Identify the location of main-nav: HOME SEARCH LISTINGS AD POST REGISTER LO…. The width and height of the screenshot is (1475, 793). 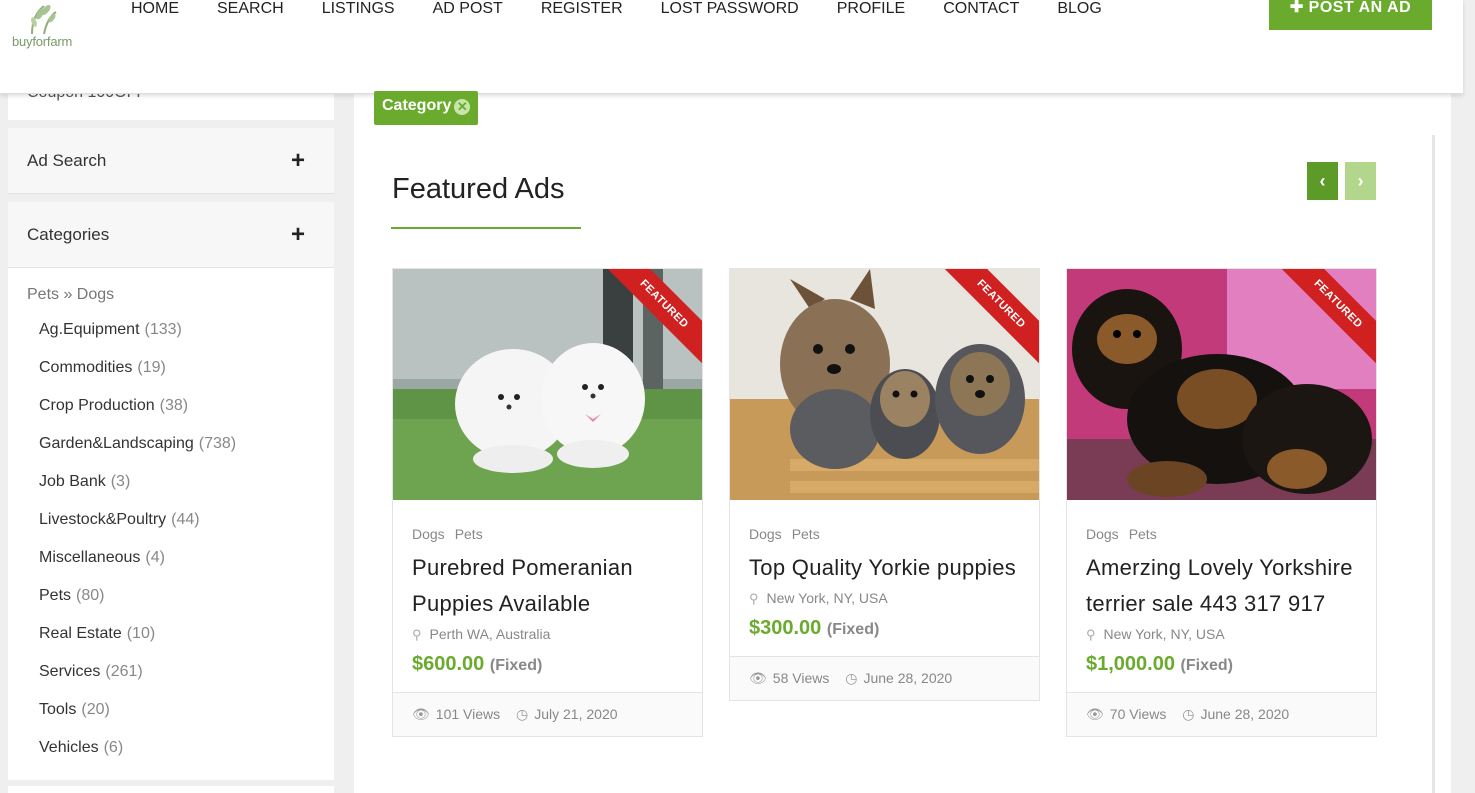
(635, 9).